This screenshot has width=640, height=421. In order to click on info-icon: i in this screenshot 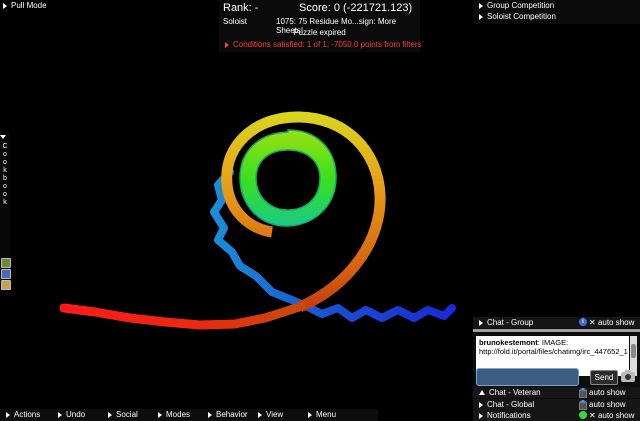, I will do `click(583, 322)`.